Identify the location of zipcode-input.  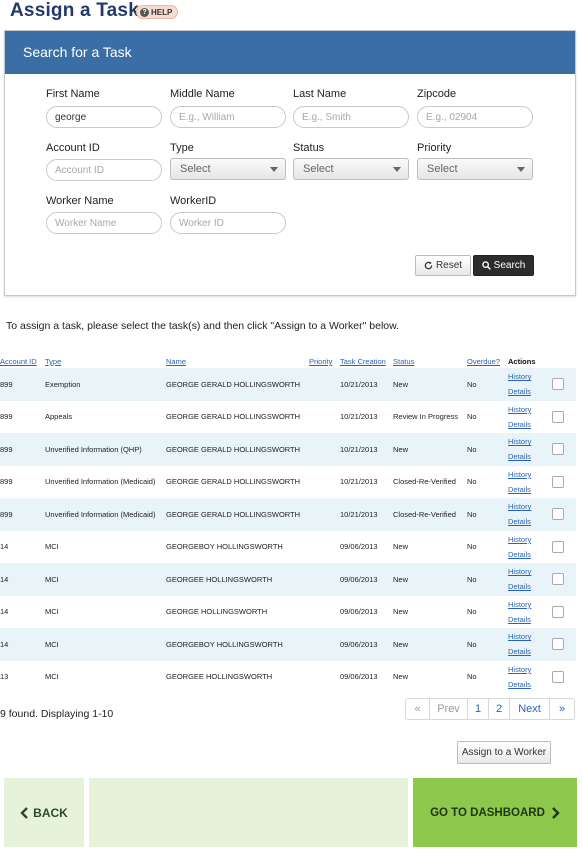
(475, 117).